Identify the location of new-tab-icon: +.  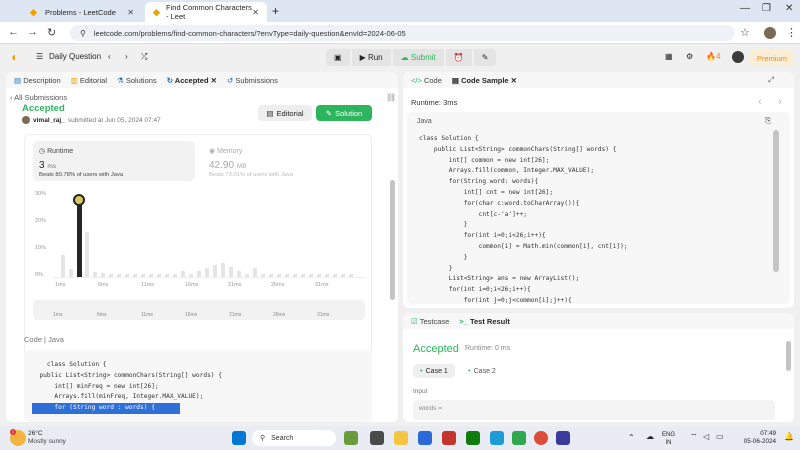
(275, 11).